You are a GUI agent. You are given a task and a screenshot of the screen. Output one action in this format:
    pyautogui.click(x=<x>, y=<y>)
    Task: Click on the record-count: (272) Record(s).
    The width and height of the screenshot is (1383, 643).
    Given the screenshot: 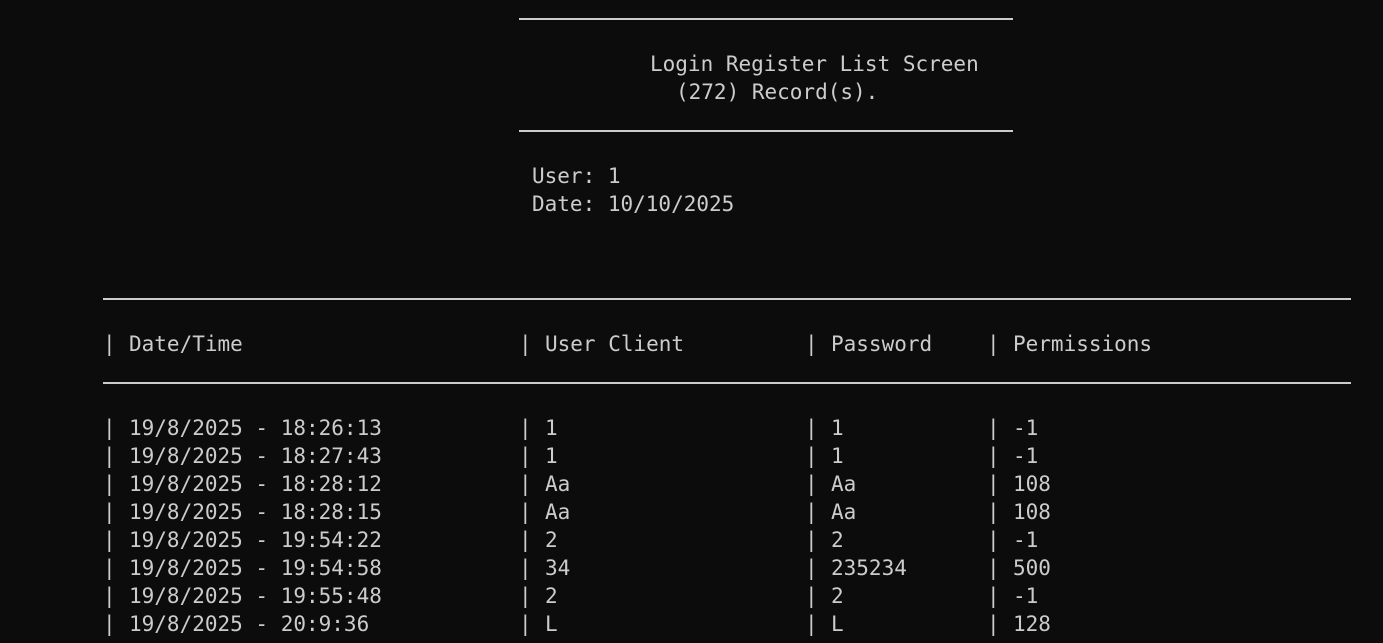 What is the action you would take?
    pyautogui.click(x=777, y=92)
    